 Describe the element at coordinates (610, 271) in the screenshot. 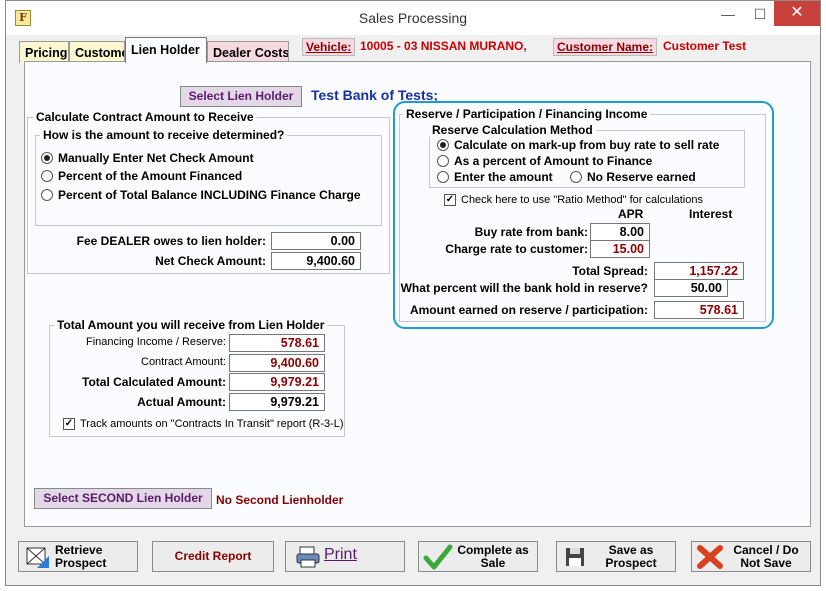

I see `total-spread-label: Total Spread:` at that location.